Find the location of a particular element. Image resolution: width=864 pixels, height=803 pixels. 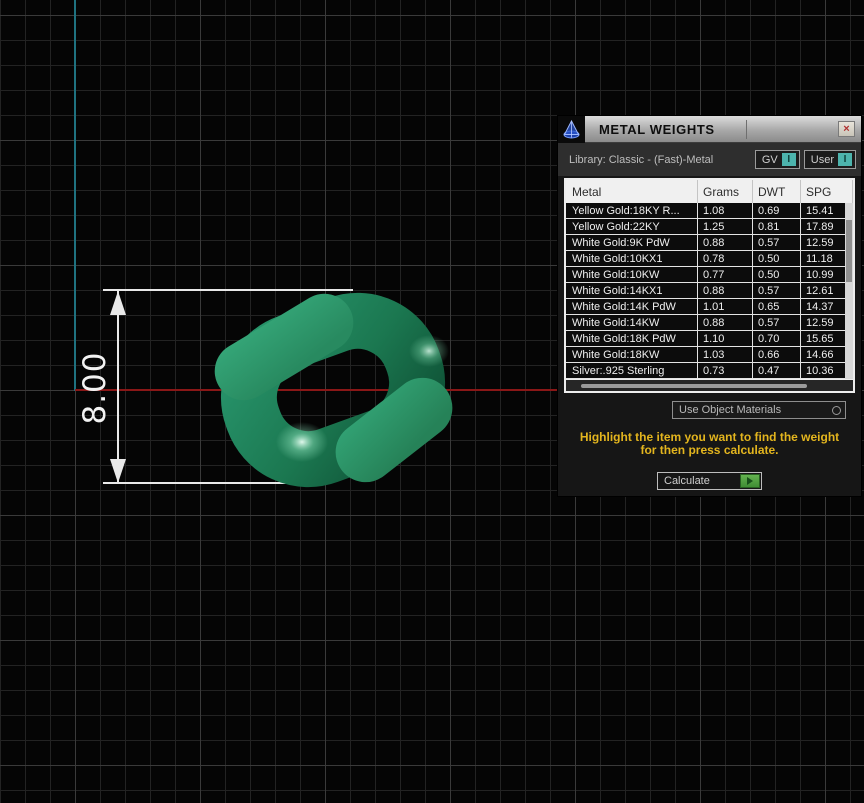

user-toggle-button: User I is located at coordinates (829, 159).